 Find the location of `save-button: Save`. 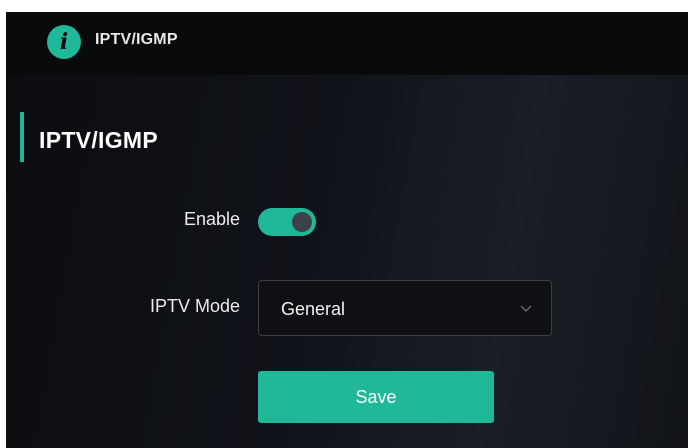

save-button: Save is located at coordinates (376, 397).